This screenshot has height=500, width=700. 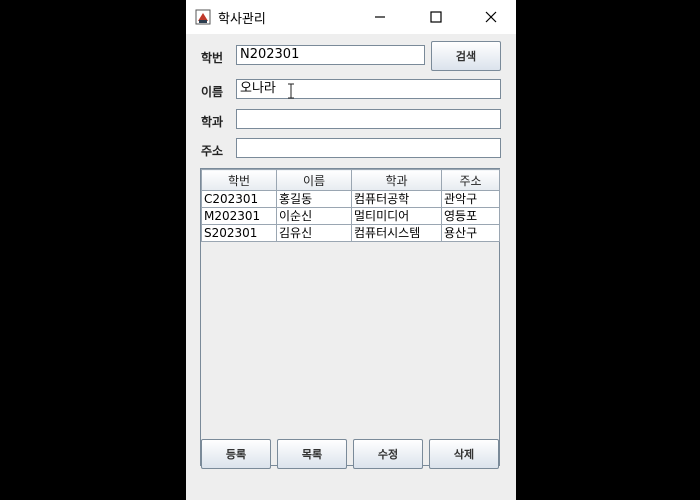 I want to click on table-header-row: 학번 이름 학과 주소, so click(x=350, y=180).